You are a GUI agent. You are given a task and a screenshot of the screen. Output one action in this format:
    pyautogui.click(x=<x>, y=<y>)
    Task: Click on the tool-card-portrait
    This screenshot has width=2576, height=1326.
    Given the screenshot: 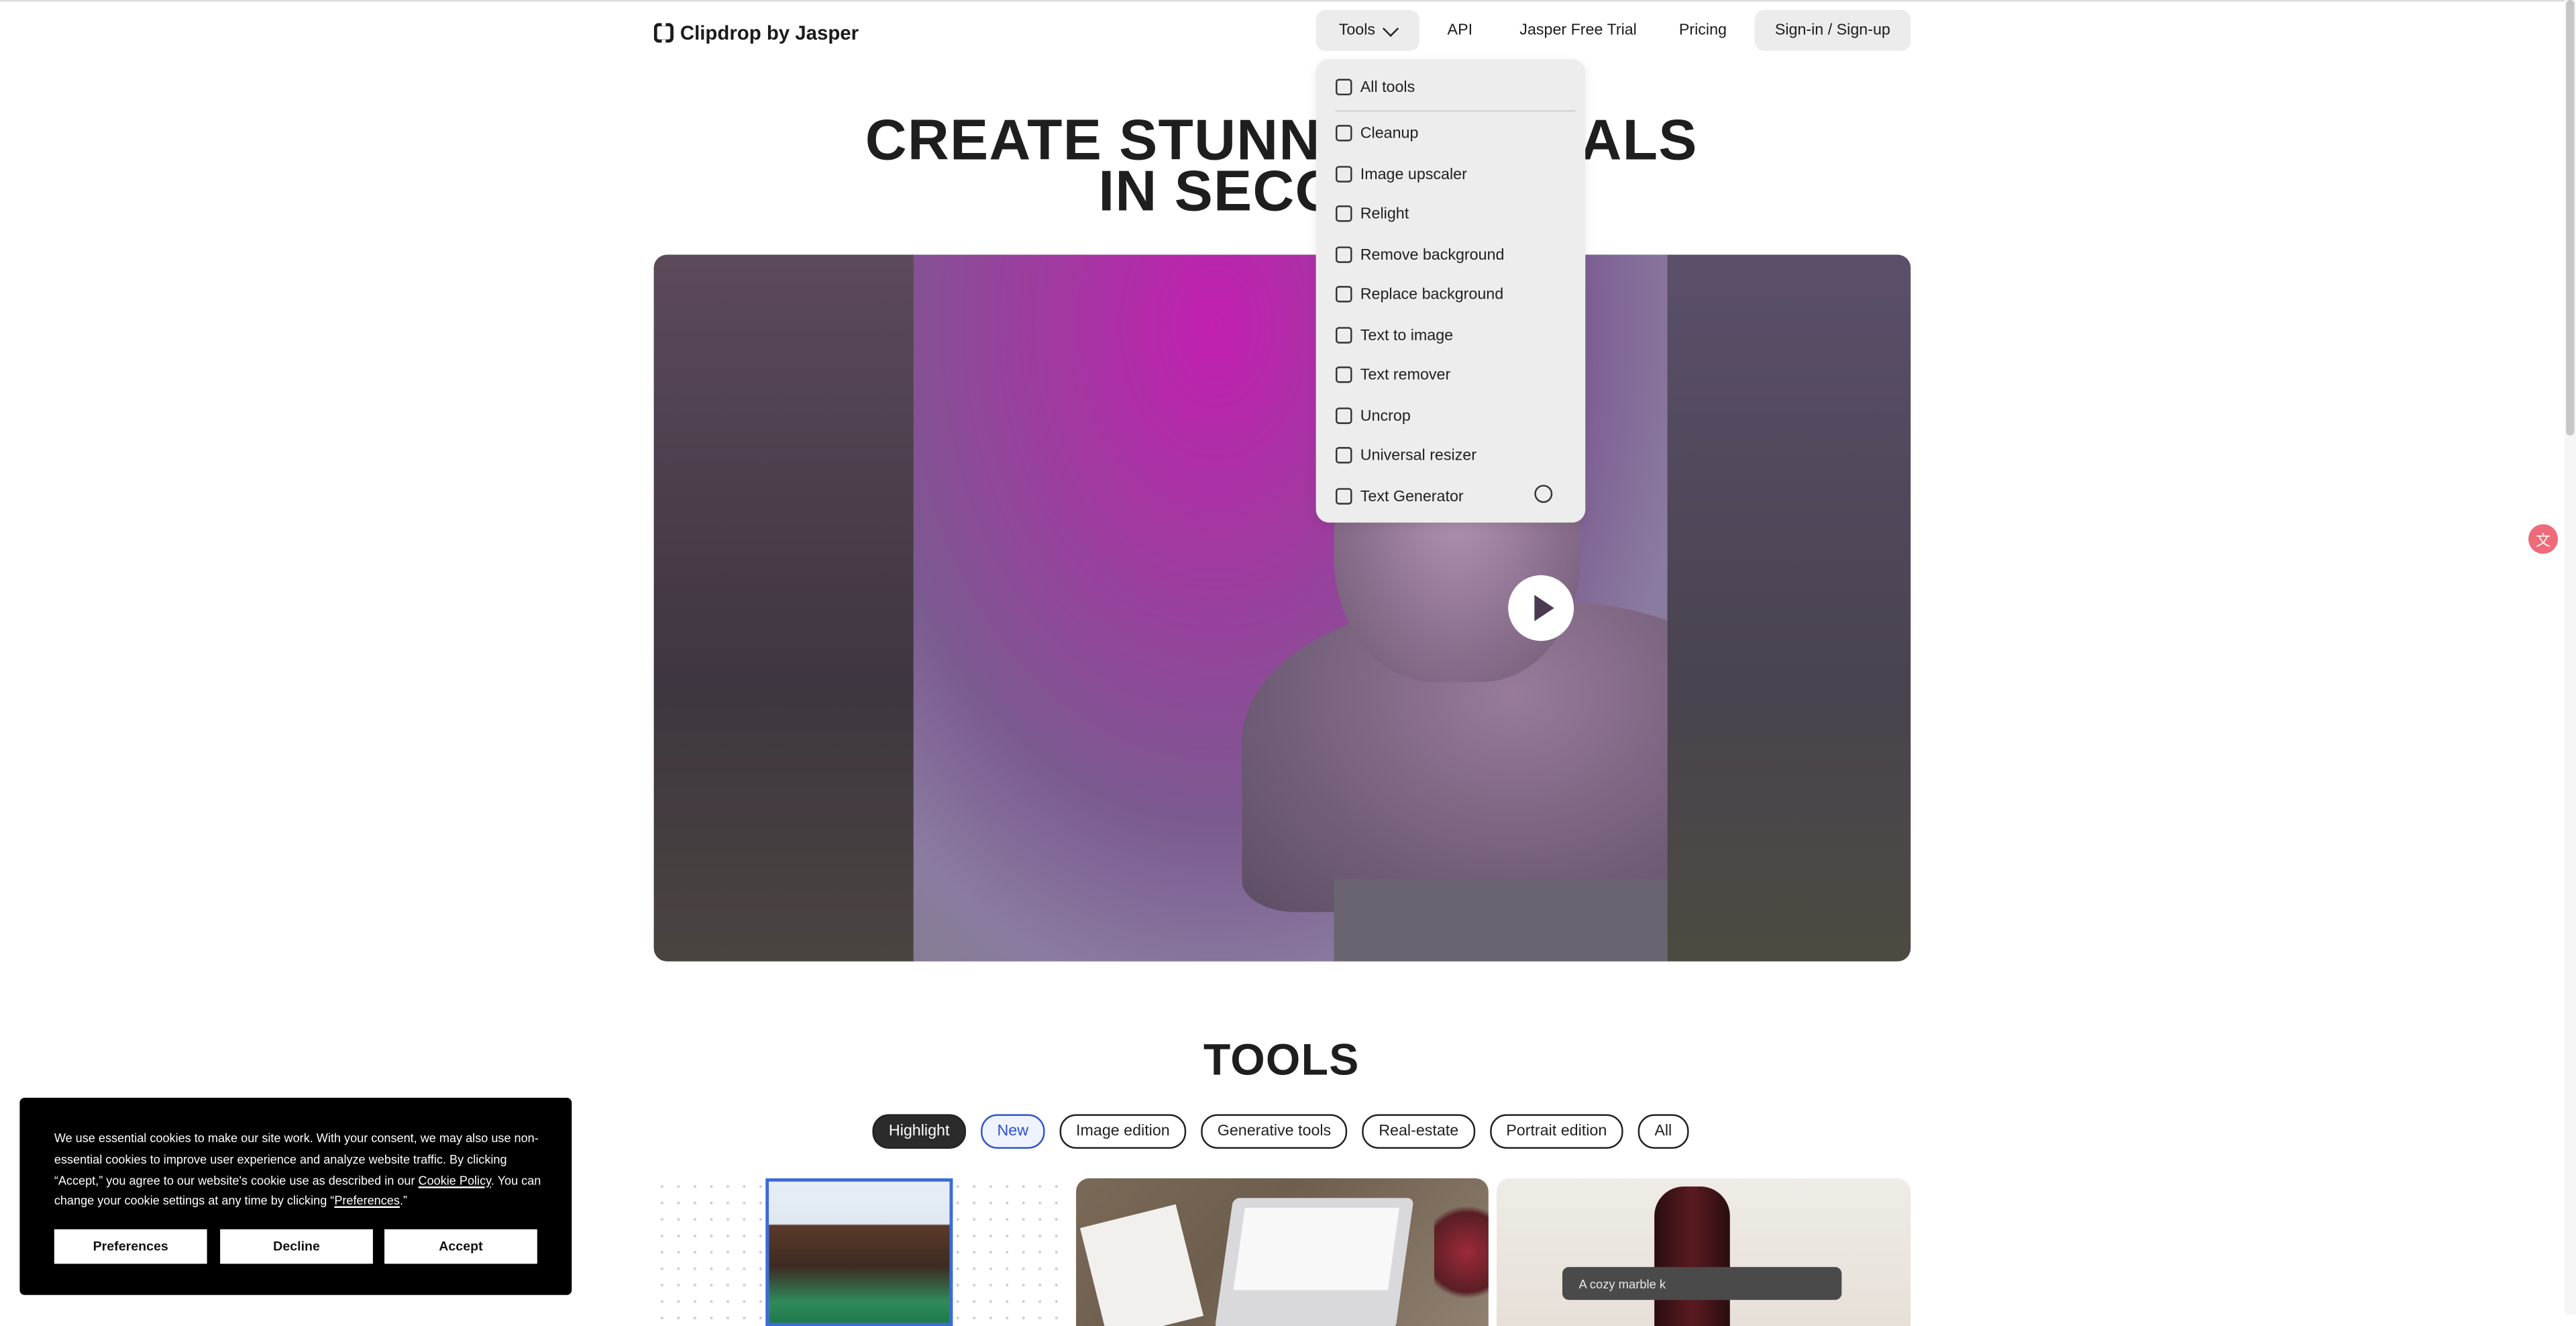 What is the action you would take?
    pyautogui.click(x=860, y=1252)
    